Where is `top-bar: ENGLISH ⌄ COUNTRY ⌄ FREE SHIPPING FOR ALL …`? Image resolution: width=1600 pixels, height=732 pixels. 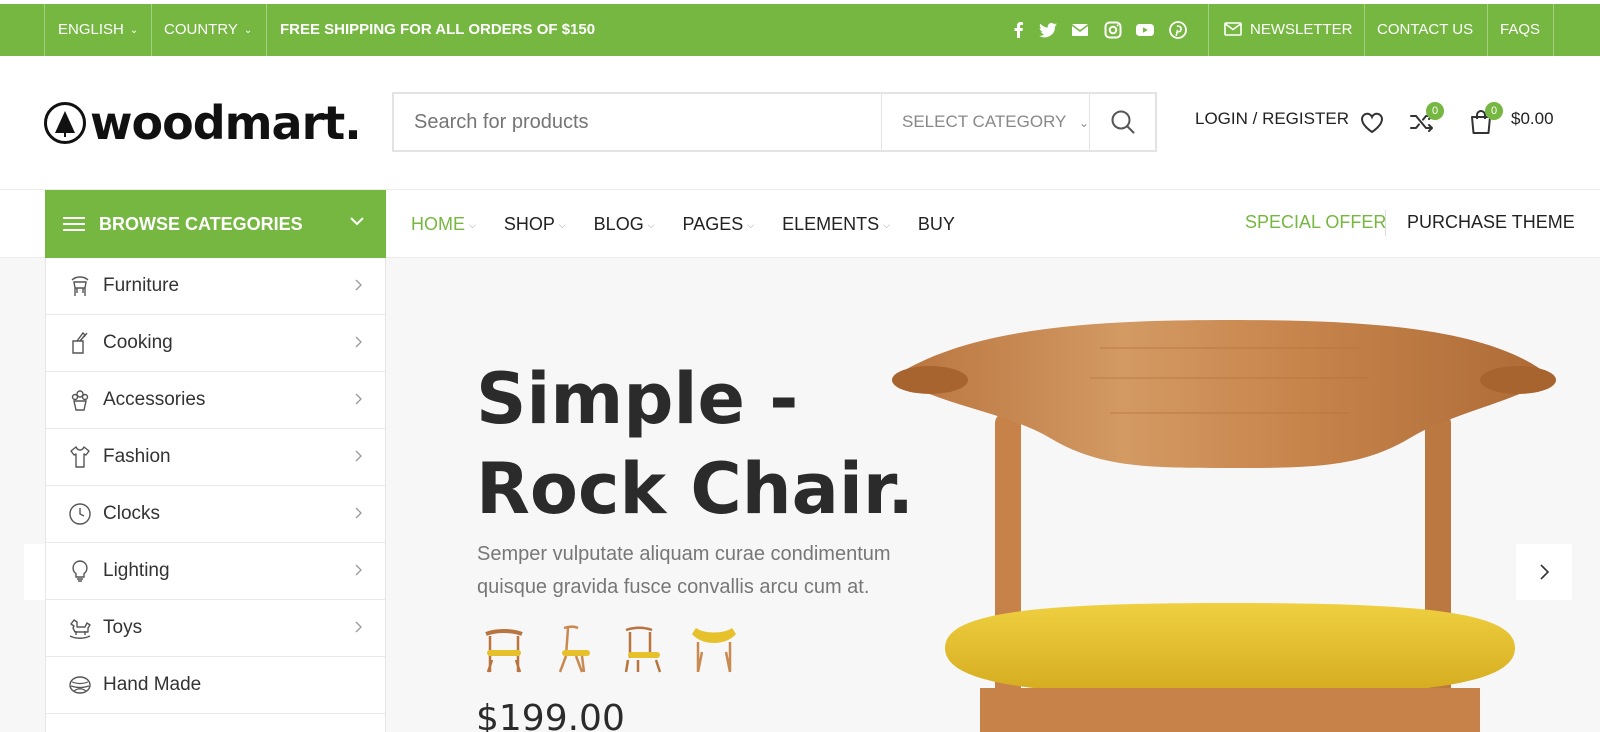 top-bar: ENGLISH ⌄ COUNTRY ⌄ FREE SHIPPING FOR ALL … is located at coordinates (800, 28).